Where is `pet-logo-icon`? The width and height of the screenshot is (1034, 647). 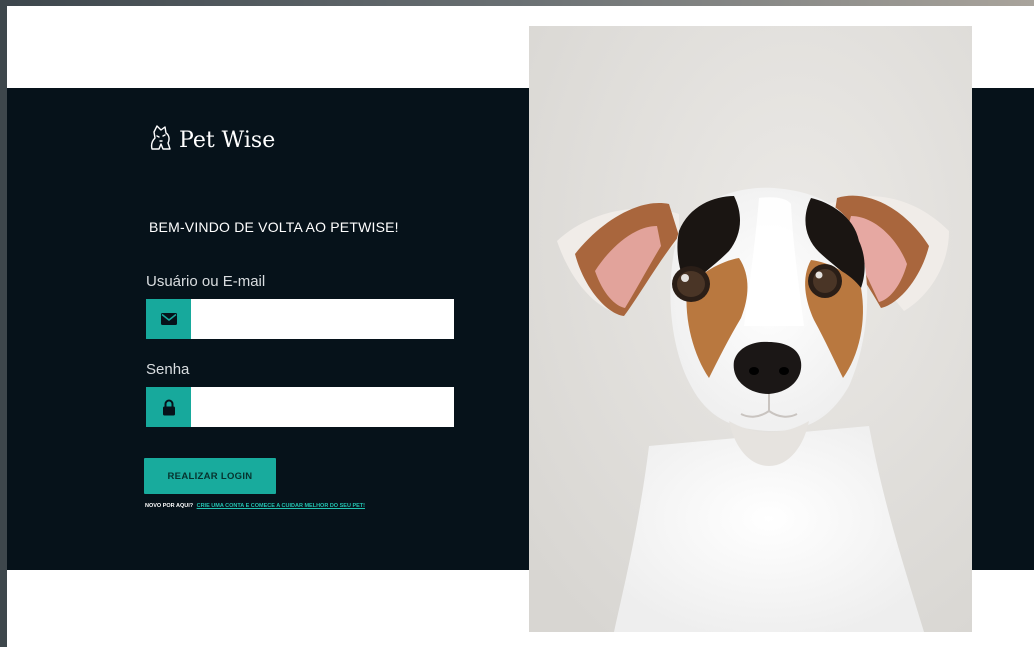
pet-logo-icon is located at coordinates (161, 140).